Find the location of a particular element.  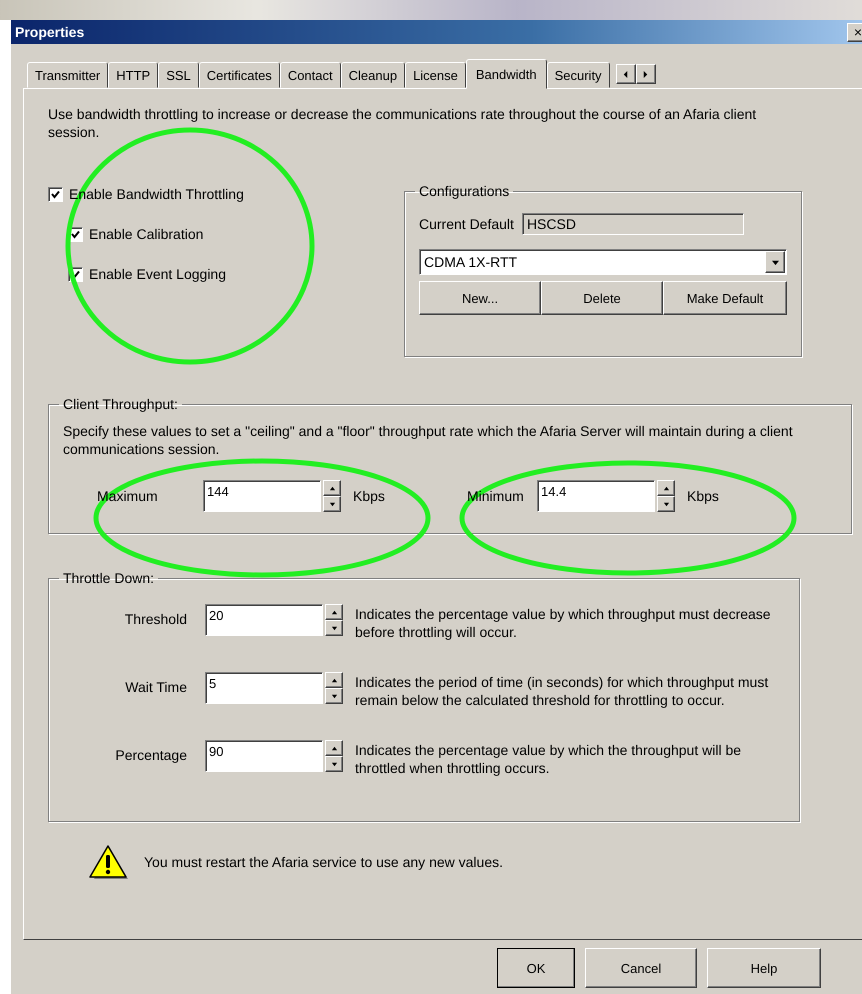

window-title: Properties is located at coordinates (49, 32).